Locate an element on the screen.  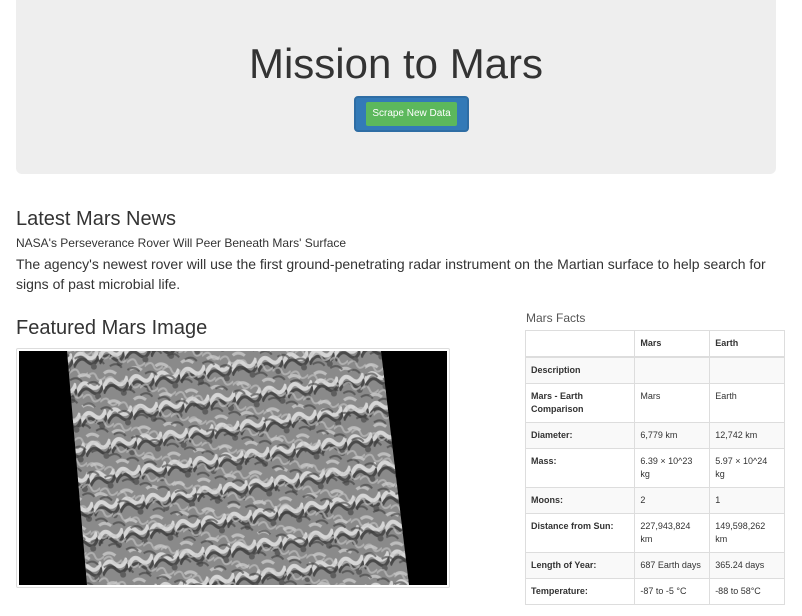
earth-value: 12,742 km is located at coordinates (747, 435).